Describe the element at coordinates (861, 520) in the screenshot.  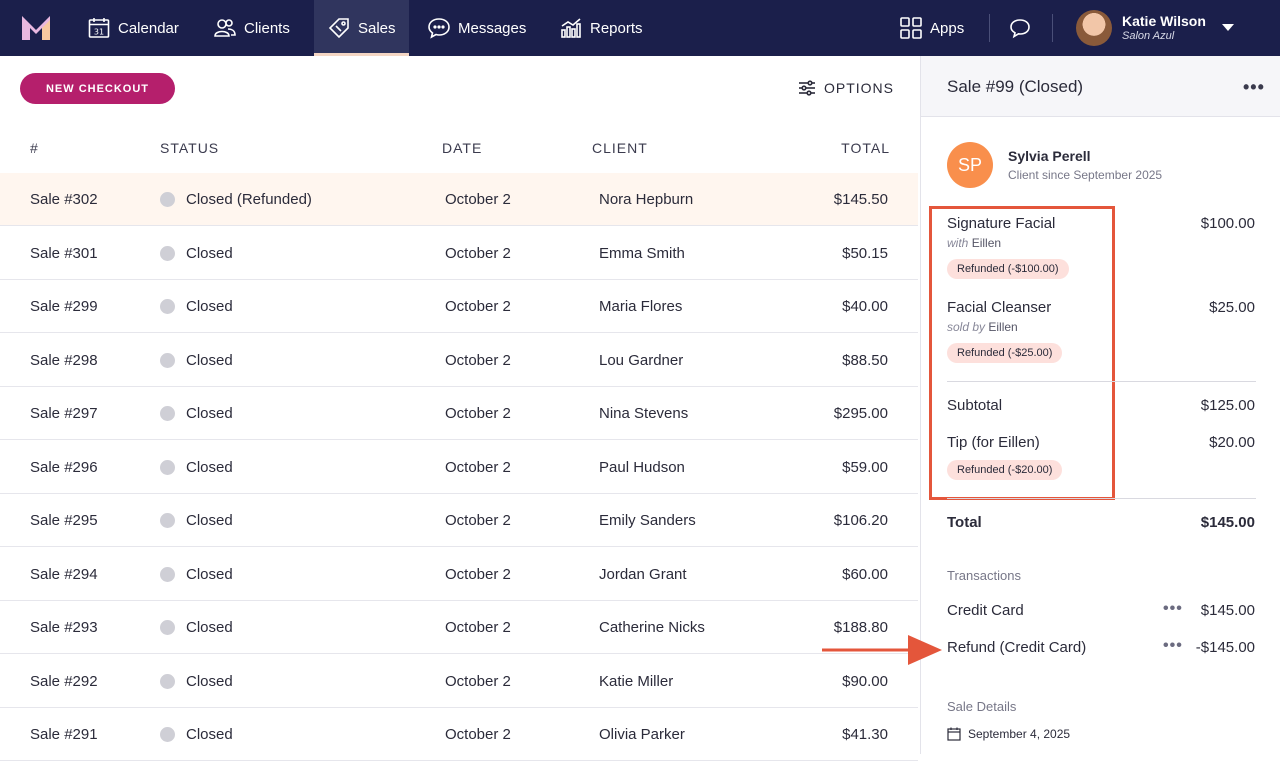
I see `sale-total: $106.20` at that location.